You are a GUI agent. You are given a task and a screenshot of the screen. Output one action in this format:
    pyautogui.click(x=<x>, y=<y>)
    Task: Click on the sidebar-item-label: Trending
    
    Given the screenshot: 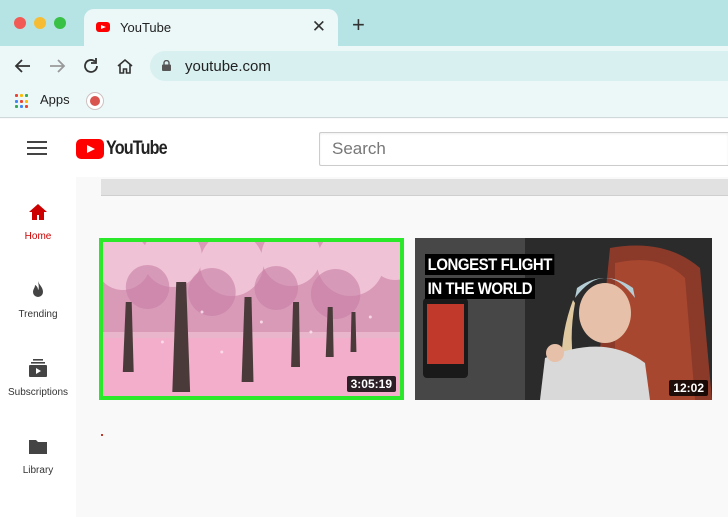 What is the action you would take?
    pyautogui.click(x=38, y=314)
    